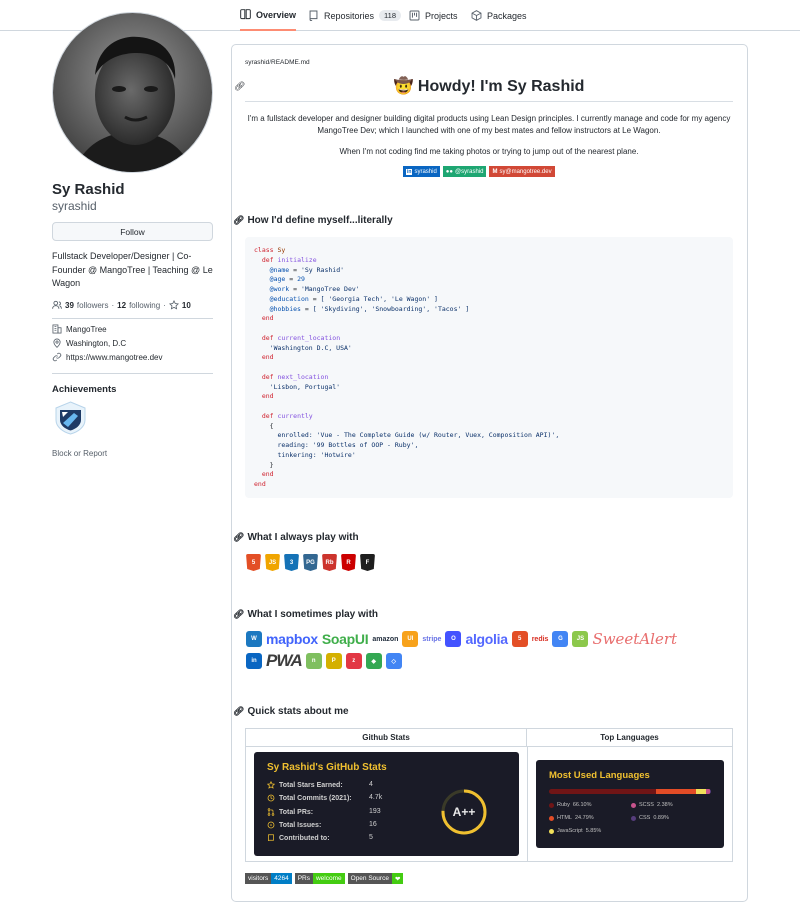 This screenshot has width=800, height=919. I want to click on website-link: https://www.mangotree.dev, so click(114, 357).